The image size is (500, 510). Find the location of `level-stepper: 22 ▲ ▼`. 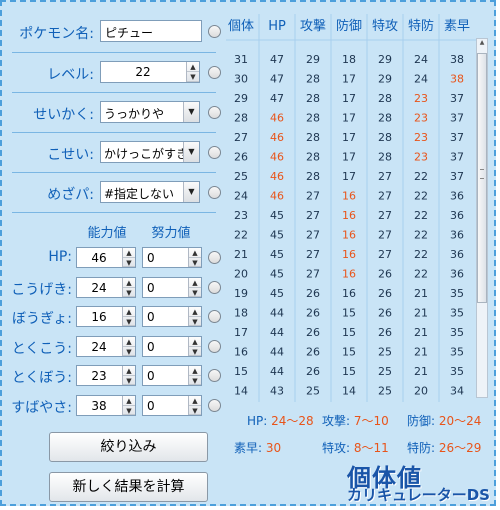

level-stepper: 22 ▲ ▼ is located at coordinates (150, 72).